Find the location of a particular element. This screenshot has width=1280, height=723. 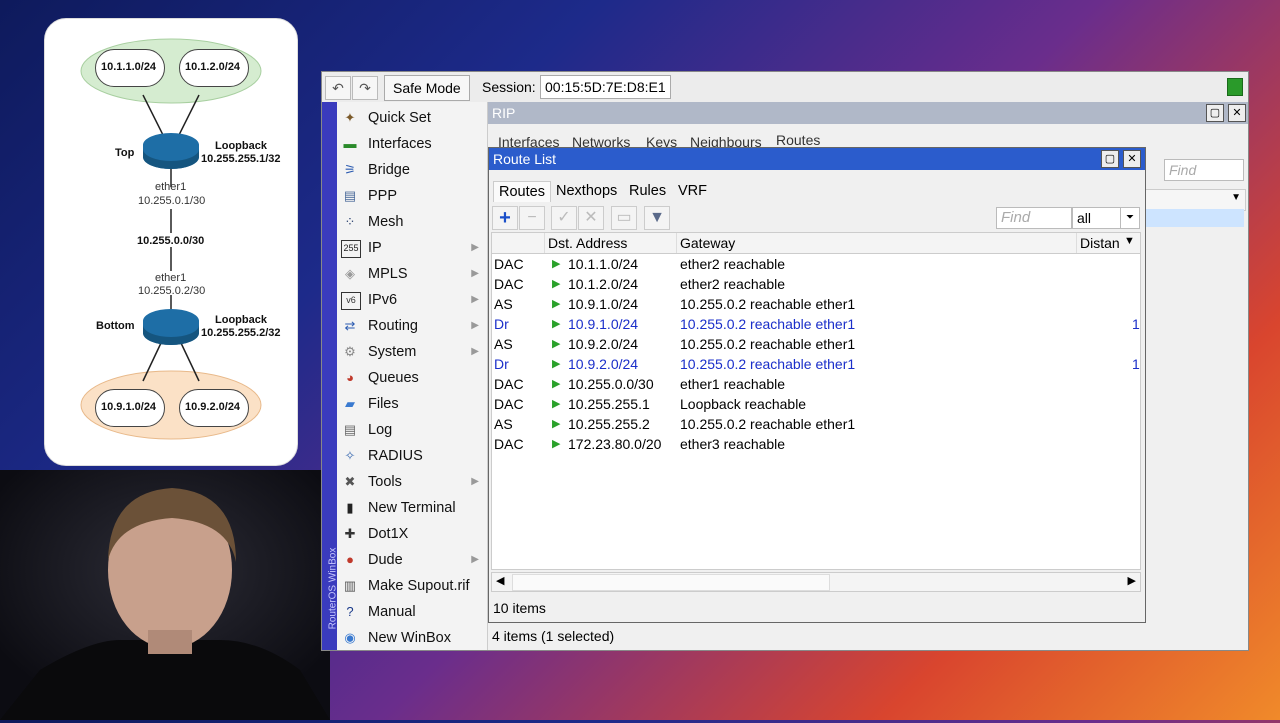

rip-tab-routes: Routes is located at coordinates (798, 140).